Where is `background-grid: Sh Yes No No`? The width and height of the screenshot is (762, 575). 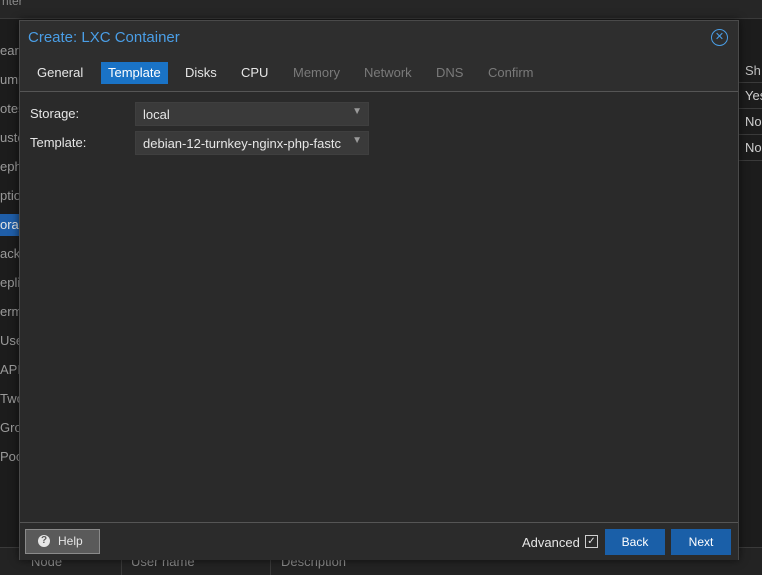 background-grid: Sh Yes No No is located at coordinates (750, 109).